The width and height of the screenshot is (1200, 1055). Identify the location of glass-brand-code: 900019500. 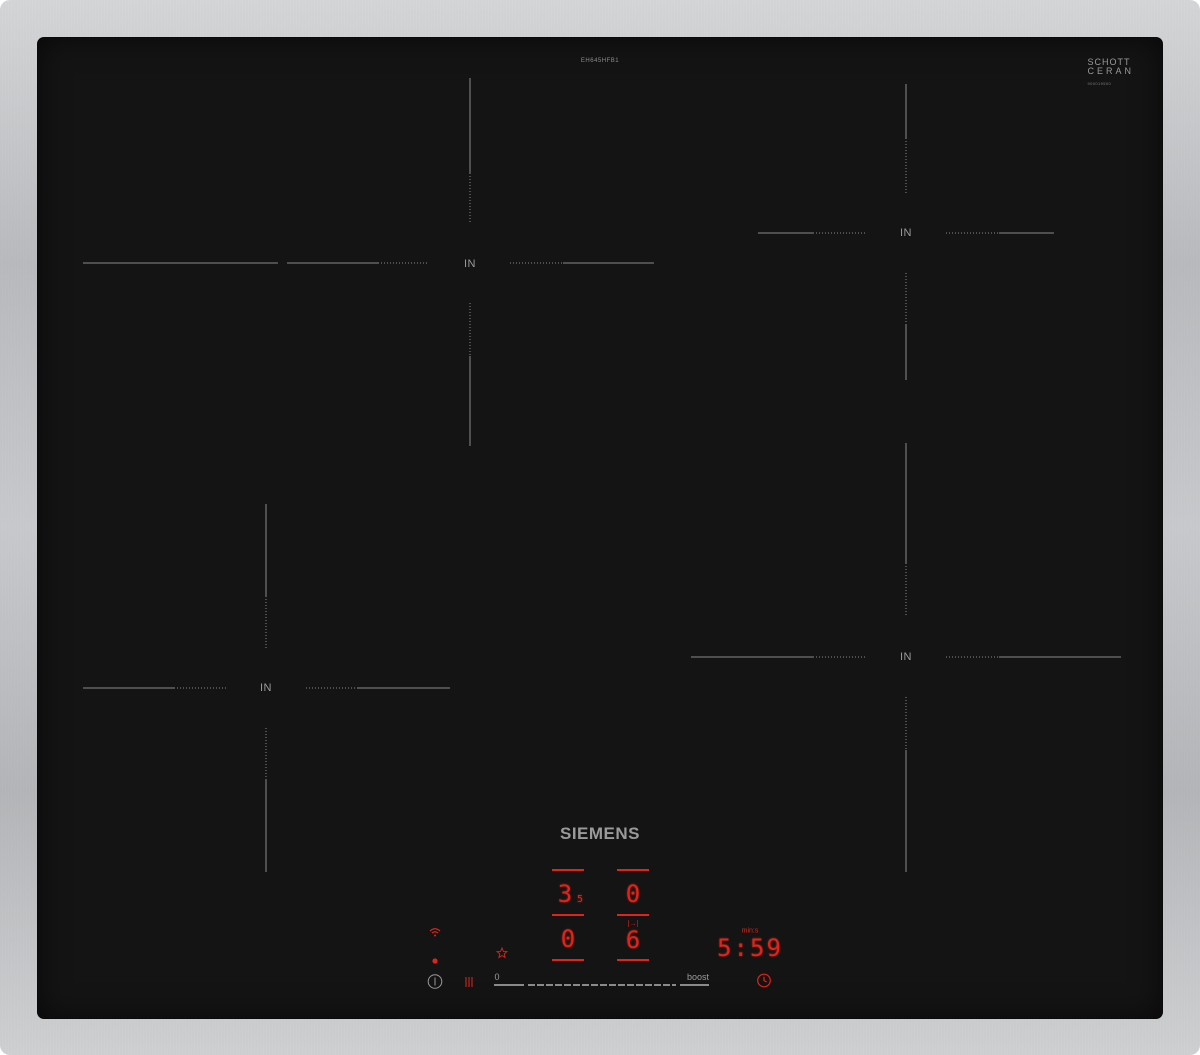
(1099, 83).